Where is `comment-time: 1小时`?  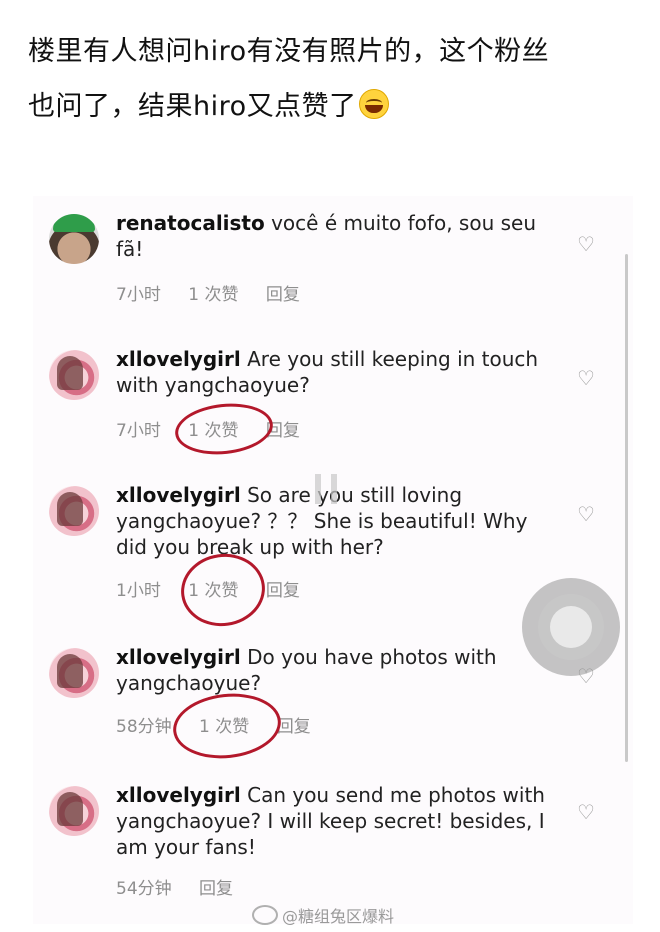 comment-time: 1小时 is located at coordinates (138, 591).